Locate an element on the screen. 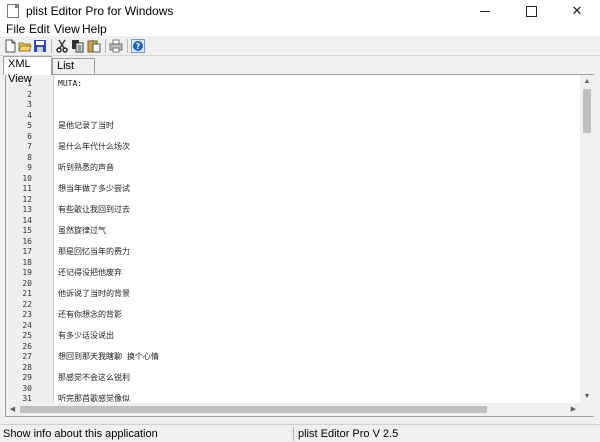 This screenshot has width=600, height=442. code-line: 虽然旋律过气 is located at coordinates (82, 230).